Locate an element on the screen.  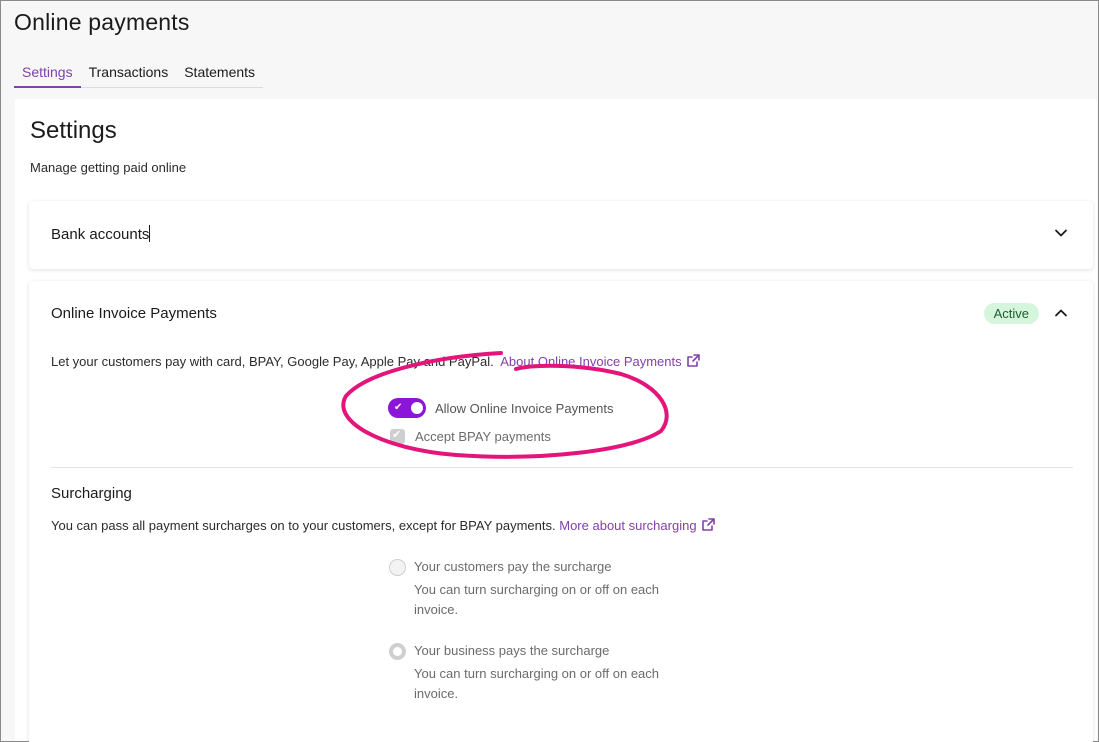
text-cursor is located at coordinates (150, 233).